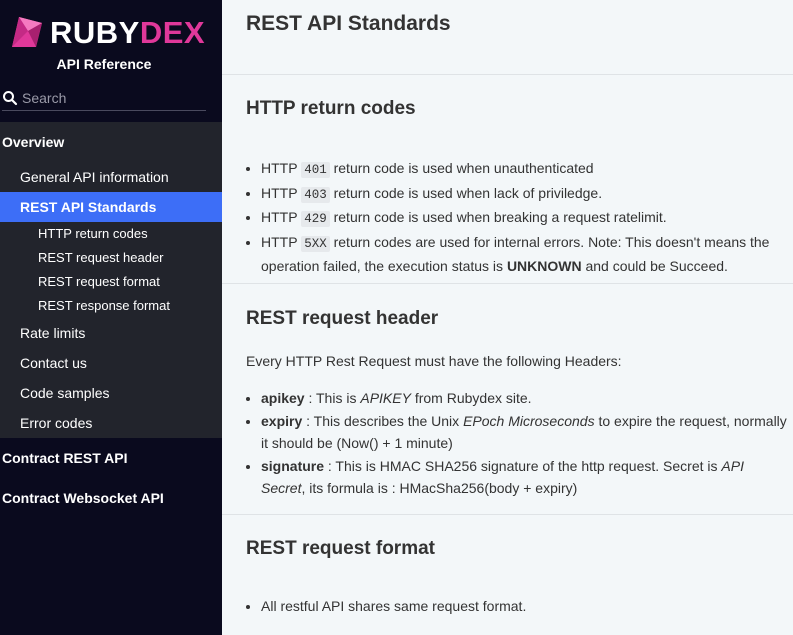  I want to click on sidebar-item-rest-response-format: REST response format, so click(111, 306).